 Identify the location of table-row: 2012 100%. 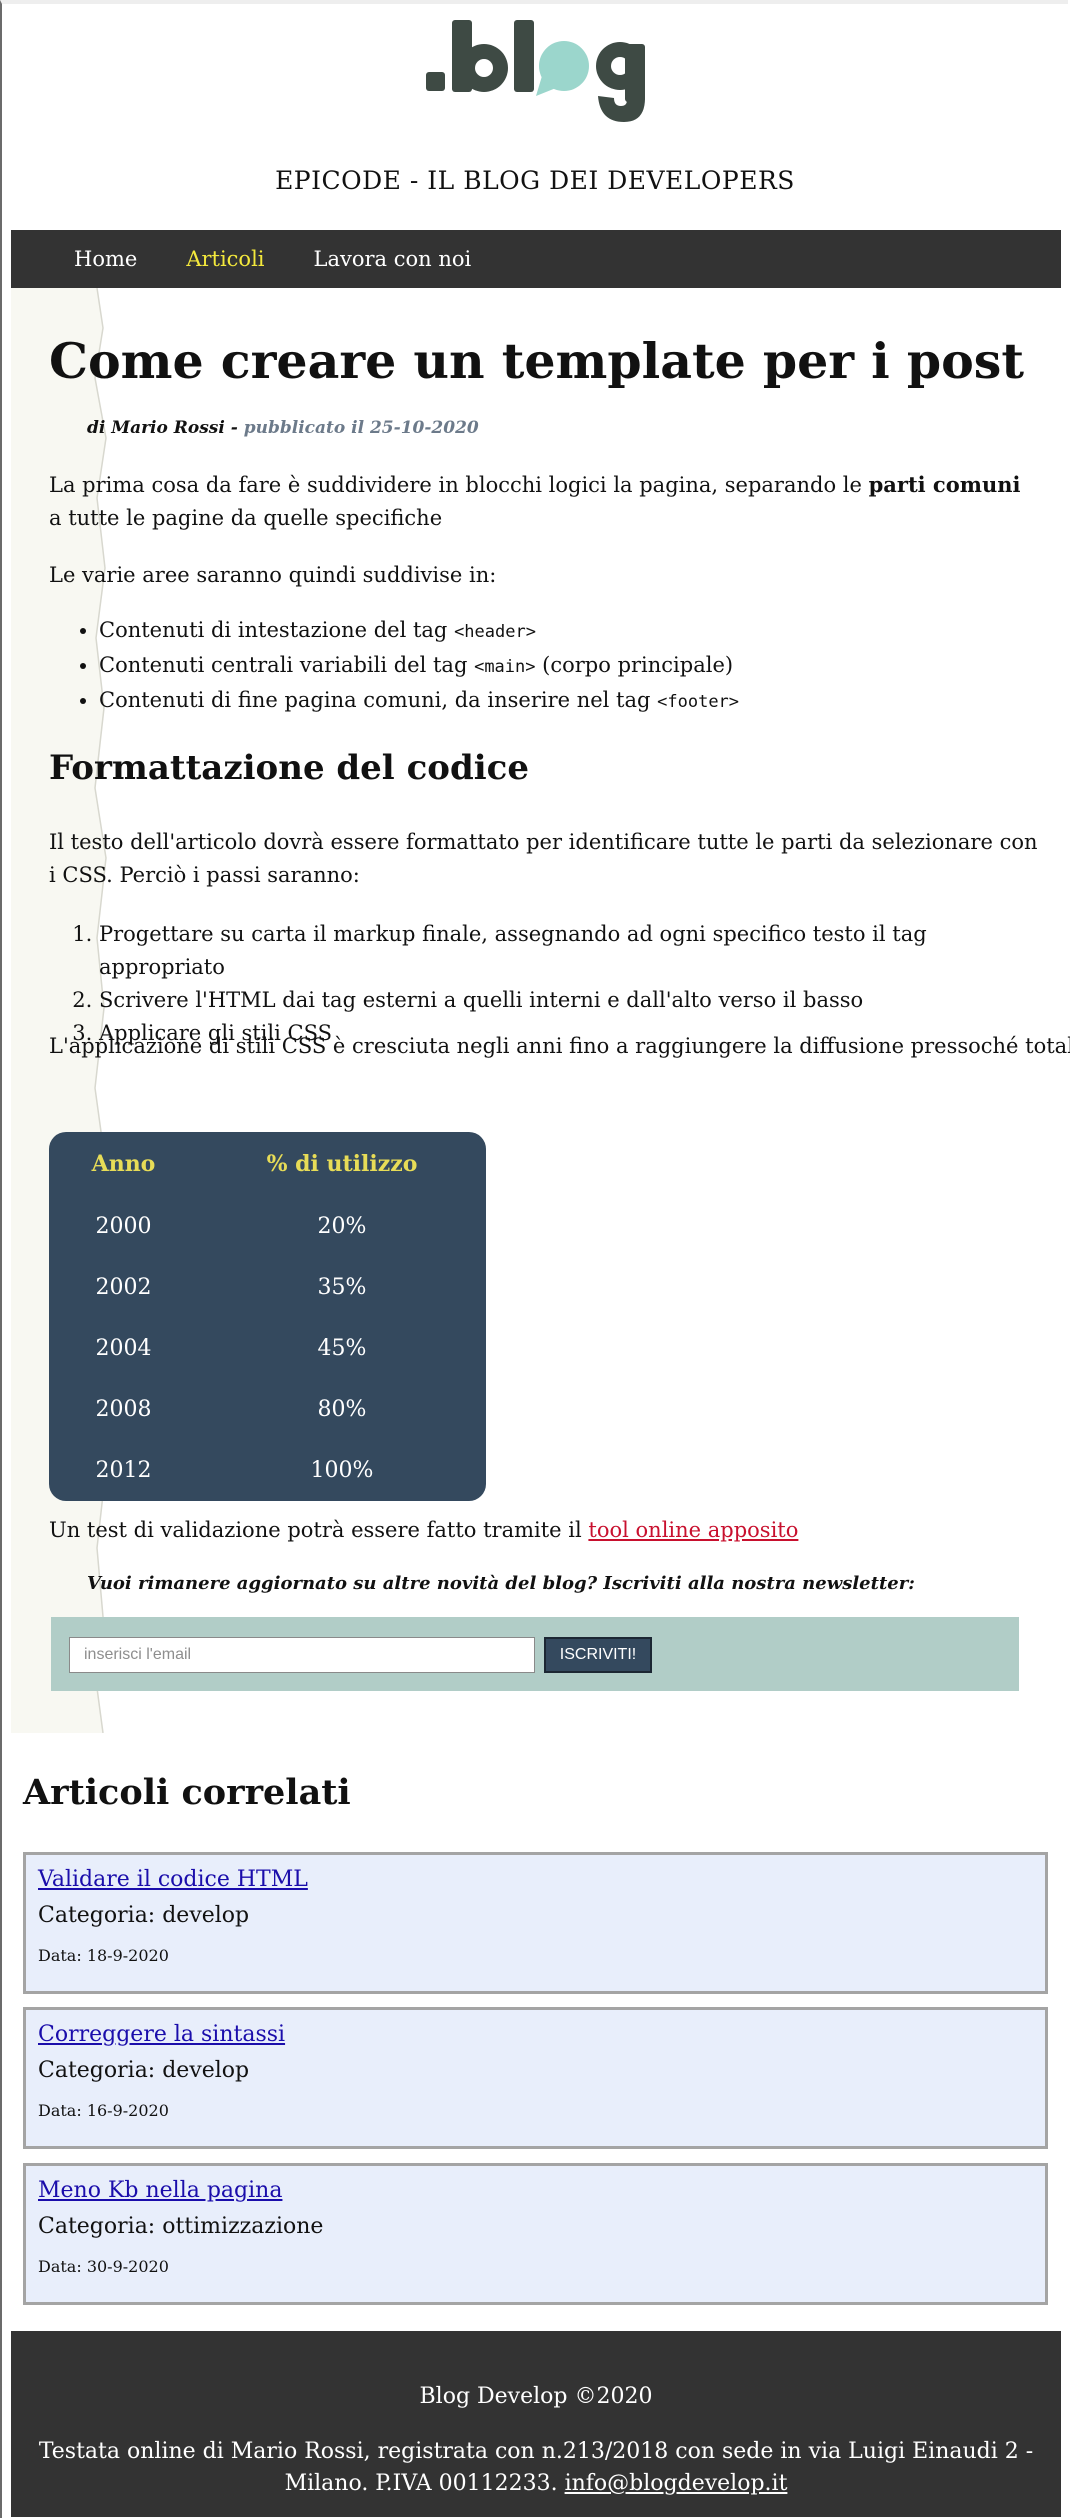
(267, 1470).